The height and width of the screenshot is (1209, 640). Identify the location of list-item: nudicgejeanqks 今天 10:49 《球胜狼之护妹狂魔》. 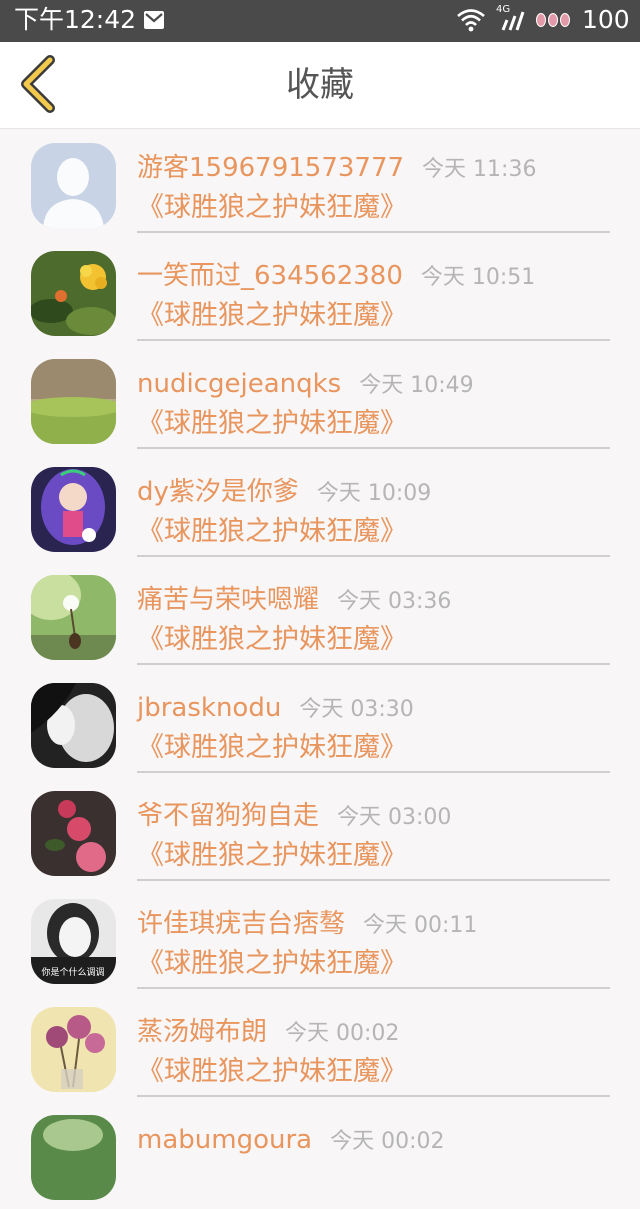
(320, 399).